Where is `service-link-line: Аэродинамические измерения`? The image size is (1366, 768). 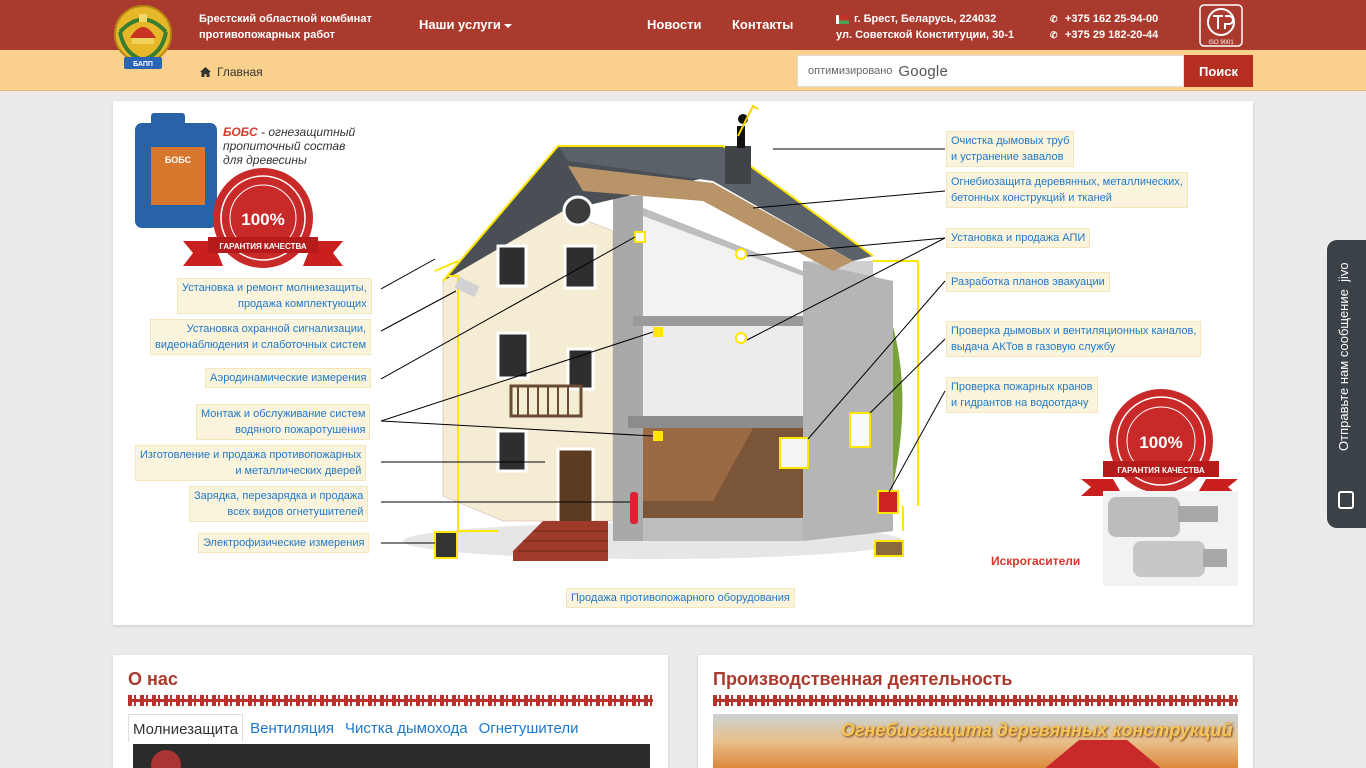 service-link-line: Аэродинамические измерения is located at coordinates (288, 378).